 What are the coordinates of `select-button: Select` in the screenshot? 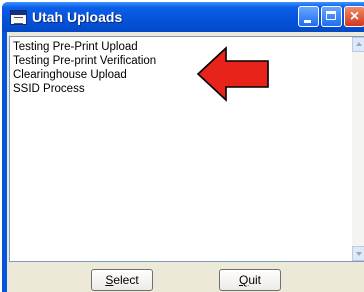 It's located at (122, 280).